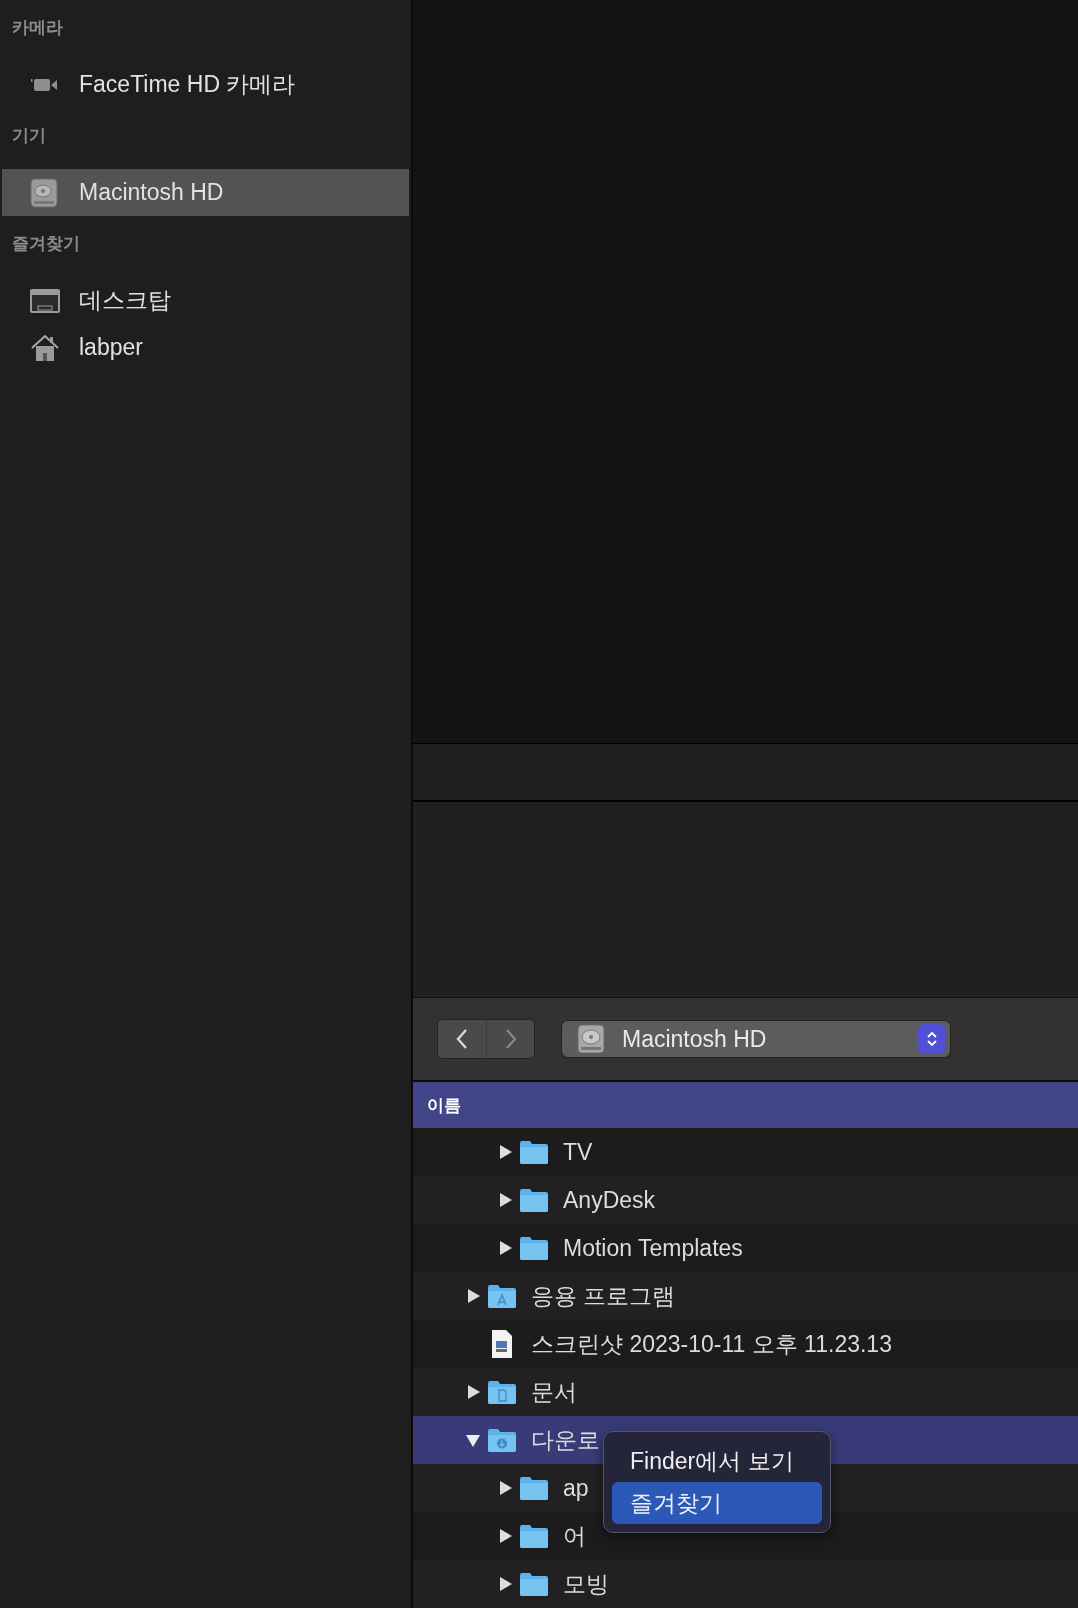 The height and width of the screenshot is (1608, 1078). Describe the element at coordinates (578, 1152) in the screenshot. I see `file-name: TV` at that location.